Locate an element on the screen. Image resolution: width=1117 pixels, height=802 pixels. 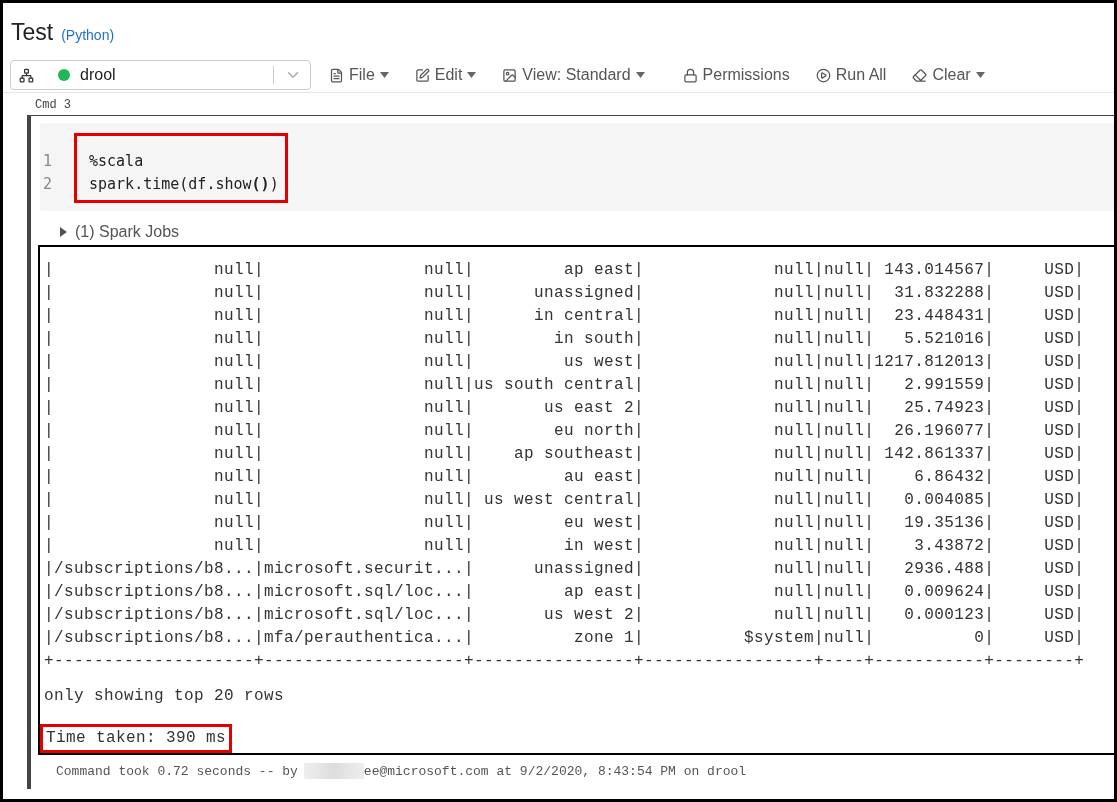
cluster-name: drool is located at coordinates (98, 75).